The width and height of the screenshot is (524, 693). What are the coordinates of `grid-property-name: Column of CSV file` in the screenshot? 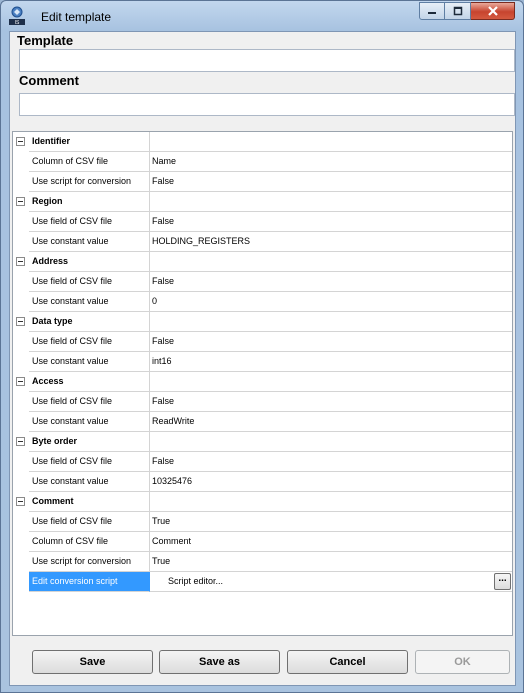 It's located at (89, 542).